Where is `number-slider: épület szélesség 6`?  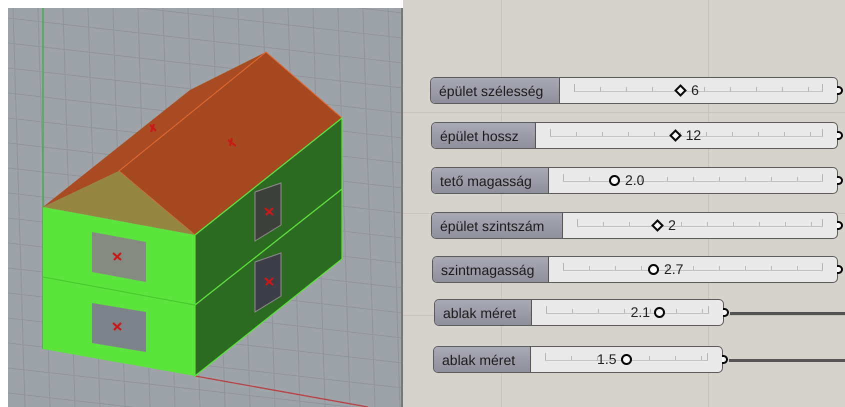
number-slider: épület szélesség 6 is located at coordinates (634, 90).